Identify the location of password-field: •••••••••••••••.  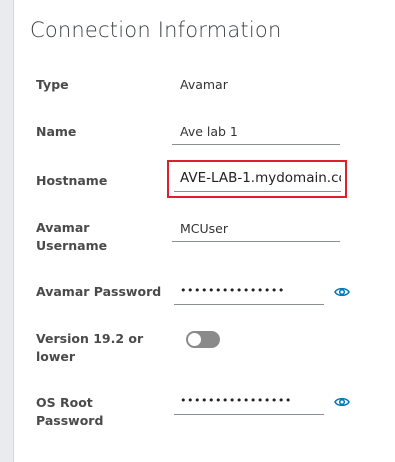
(249, 292).